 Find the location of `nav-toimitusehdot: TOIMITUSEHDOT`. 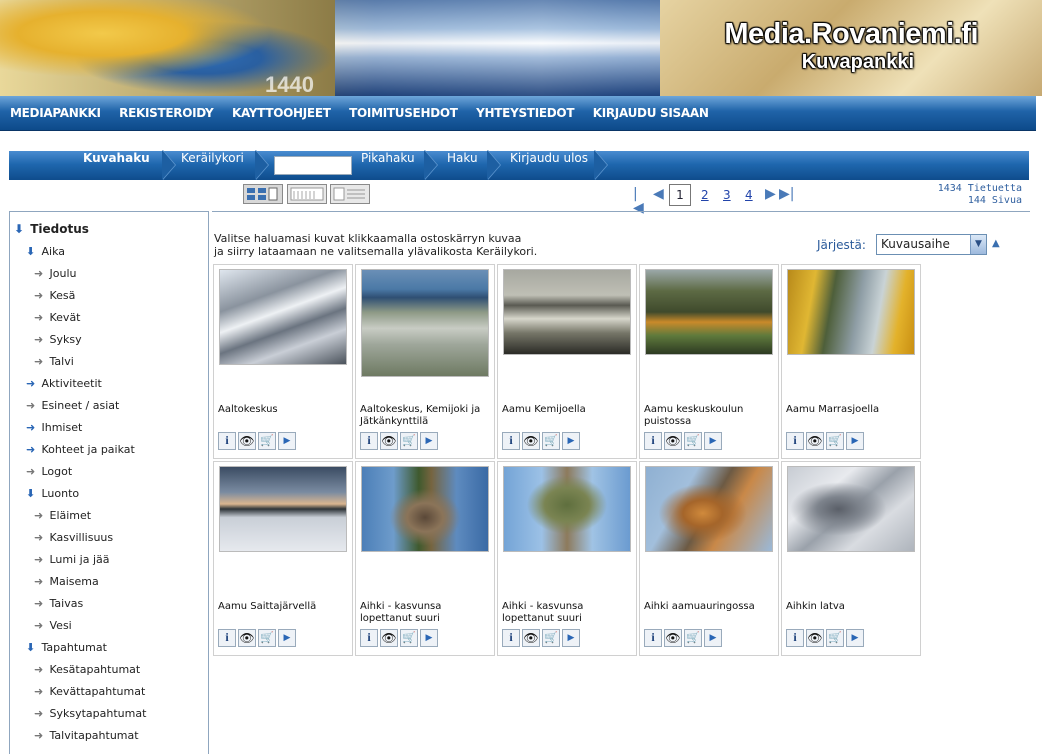

nav-toimitusehdot: TOIMITUSEHDOT is located at coordinates (398, 113).